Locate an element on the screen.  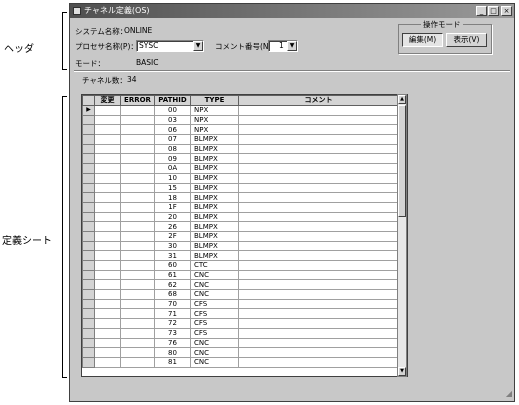
cell-pathid: 10 is located at coordinates (172, 178).